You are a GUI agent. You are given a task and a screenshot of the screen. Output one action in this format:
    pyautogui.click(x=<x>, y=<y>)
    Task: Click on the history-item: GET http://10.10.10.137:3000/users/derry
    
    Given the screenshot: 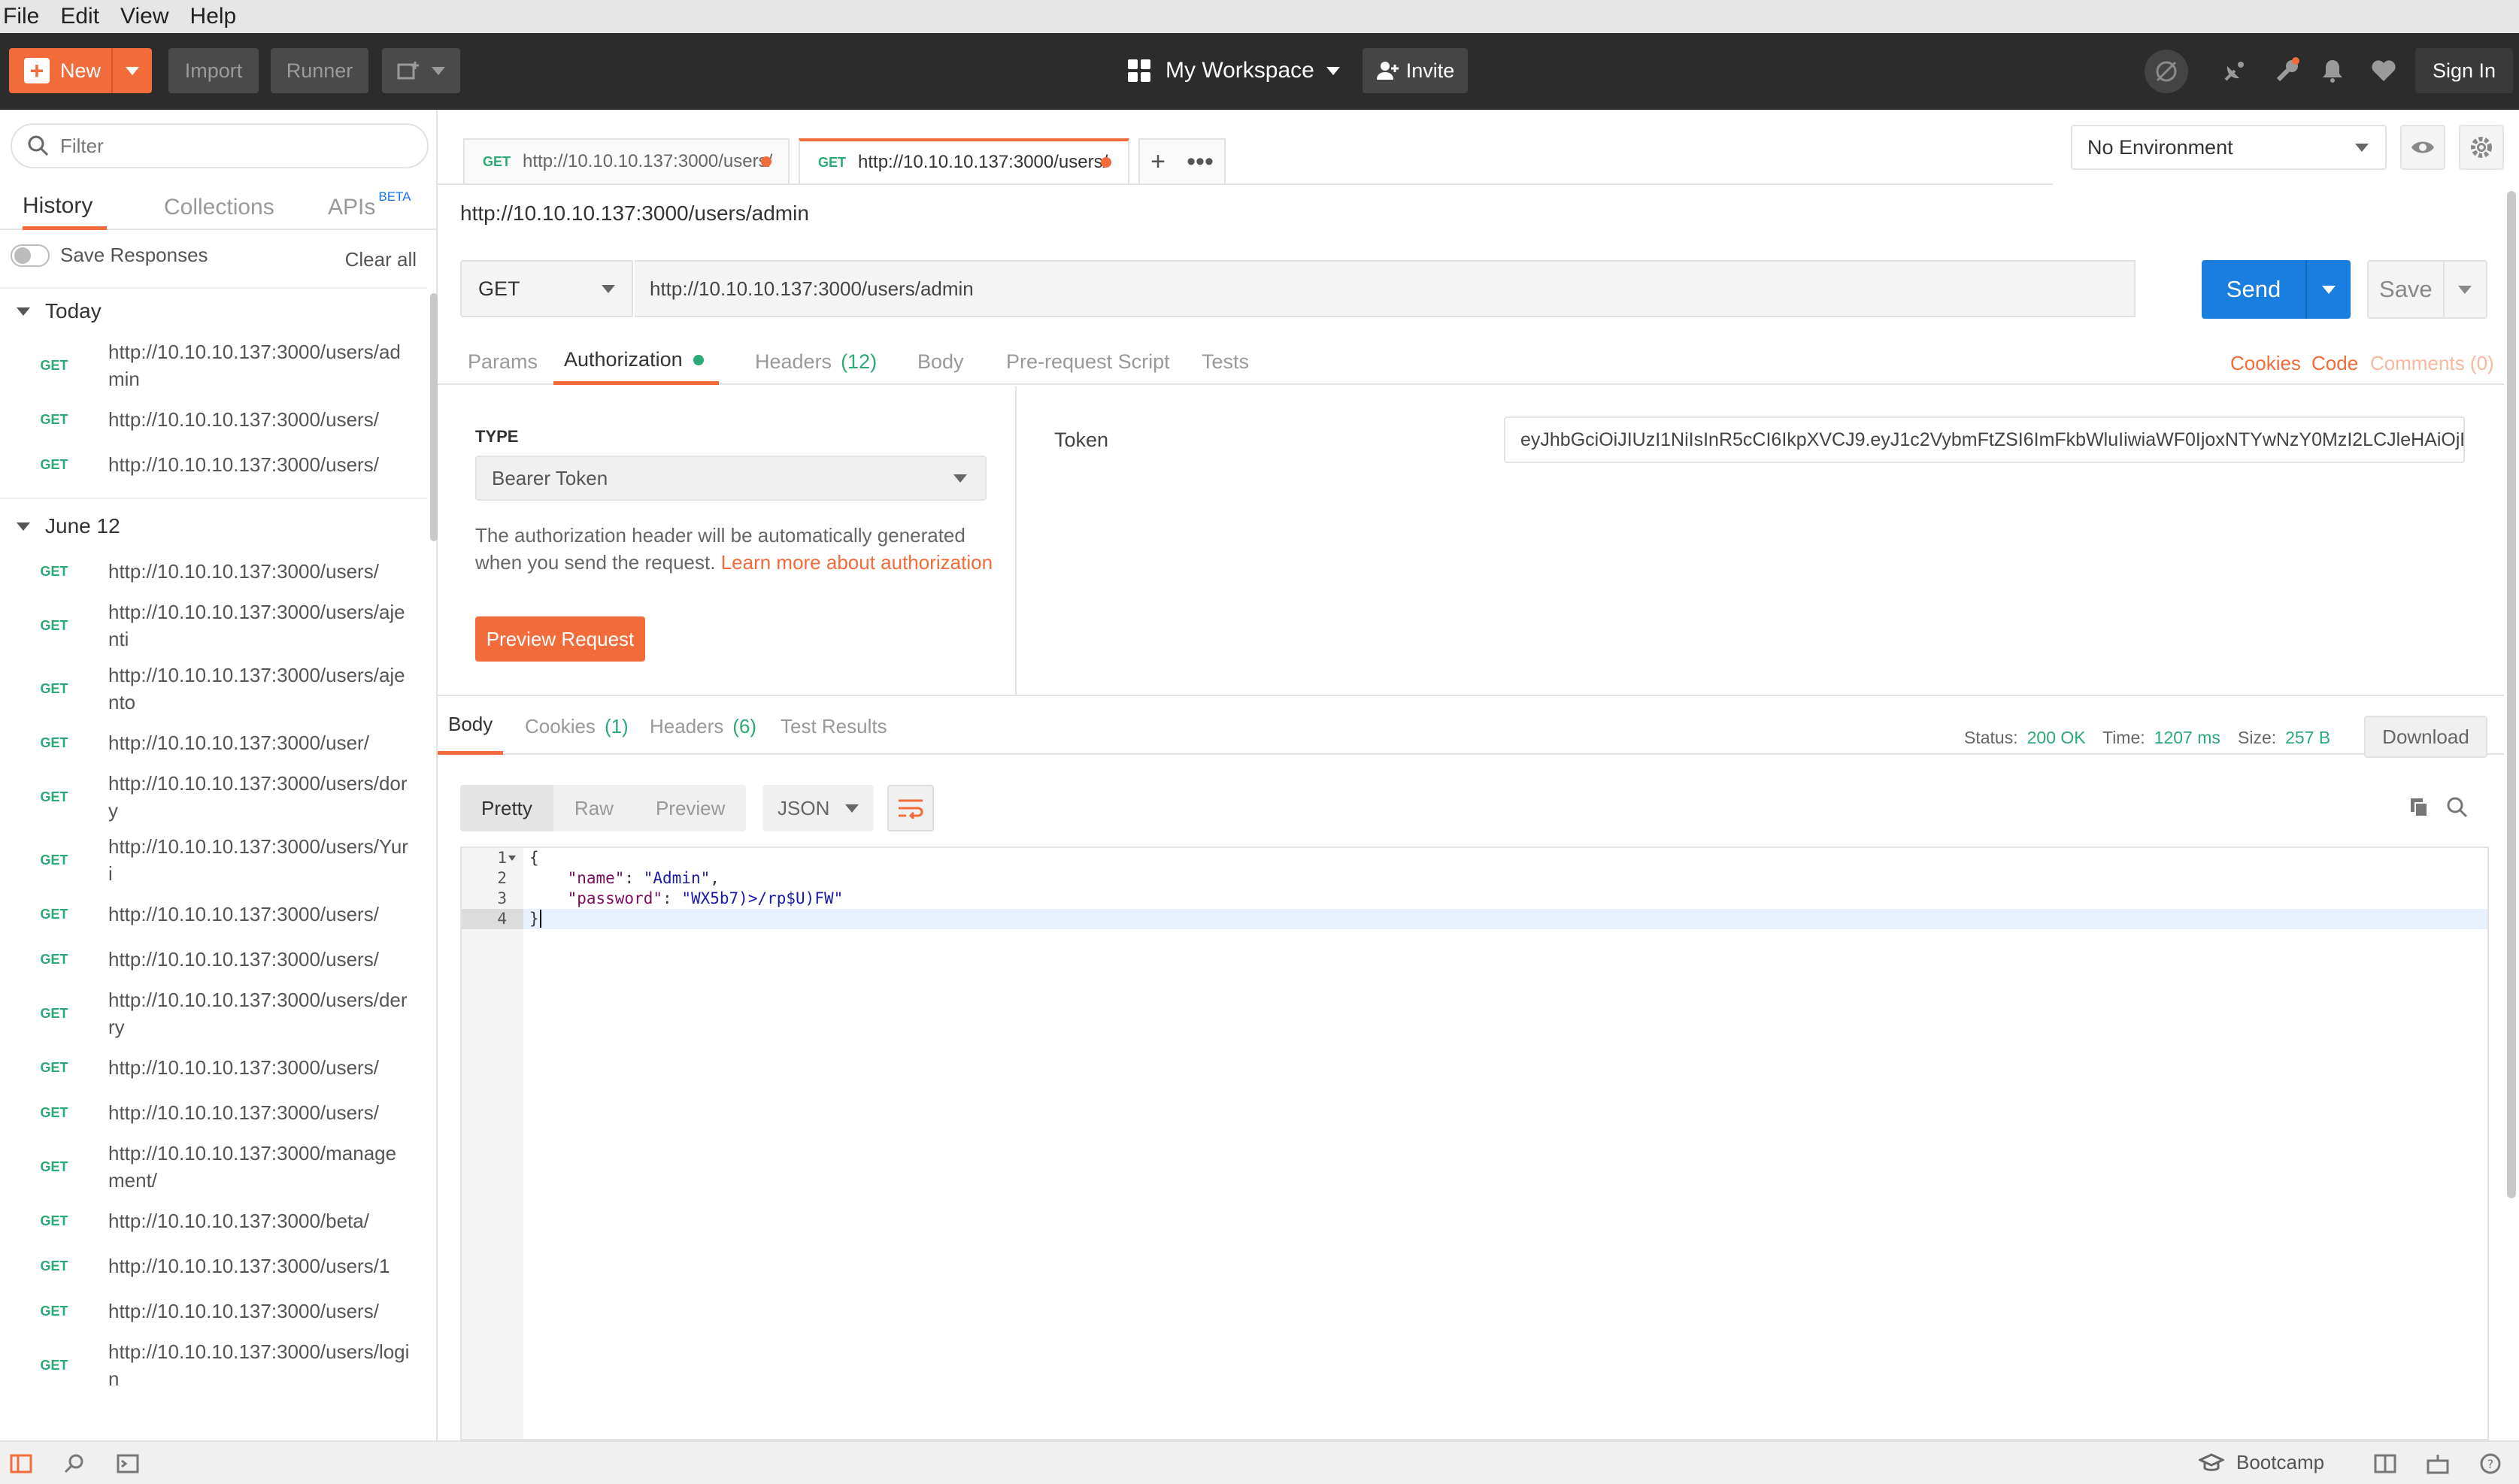 What is the action you would take?
    pyautogui.click(x=214, y=1013)
    